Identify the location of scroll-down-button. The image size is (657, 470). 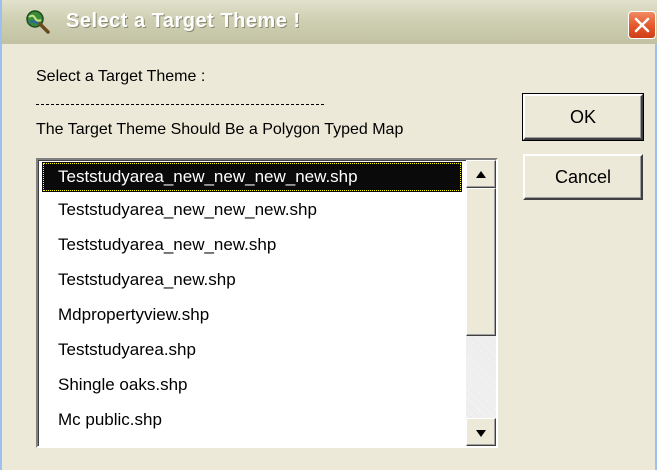
(481, 432).